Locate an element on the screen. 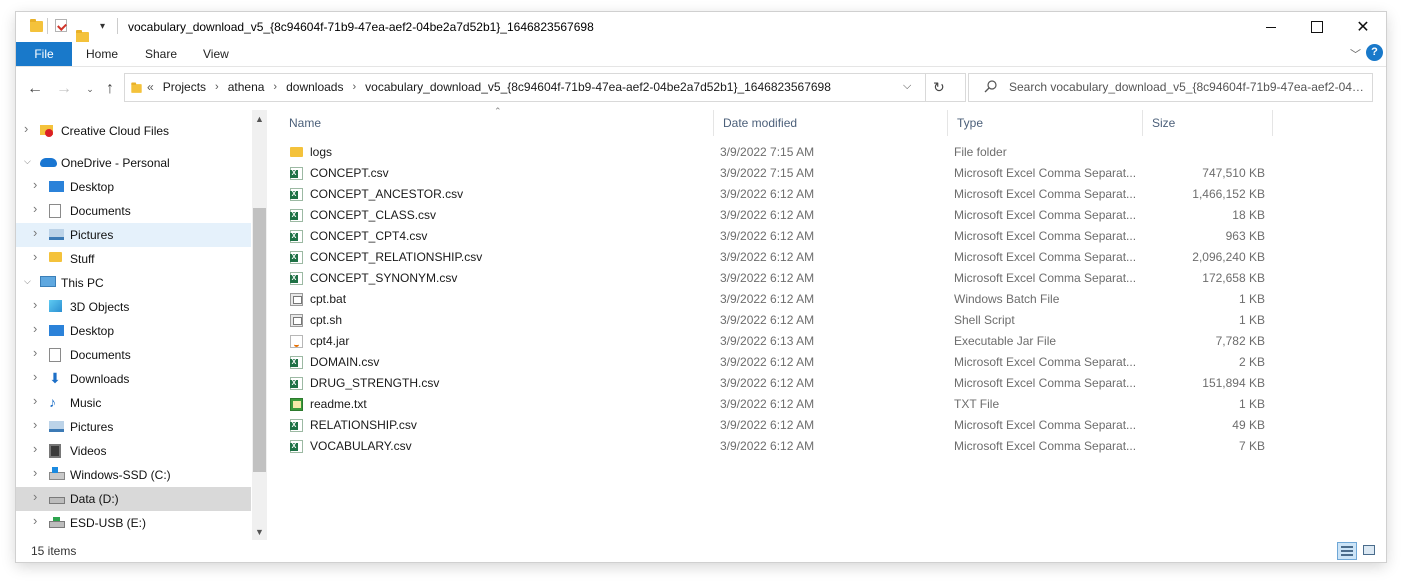  nav-item: › ♪ Music is located at coordinates (133, 403).